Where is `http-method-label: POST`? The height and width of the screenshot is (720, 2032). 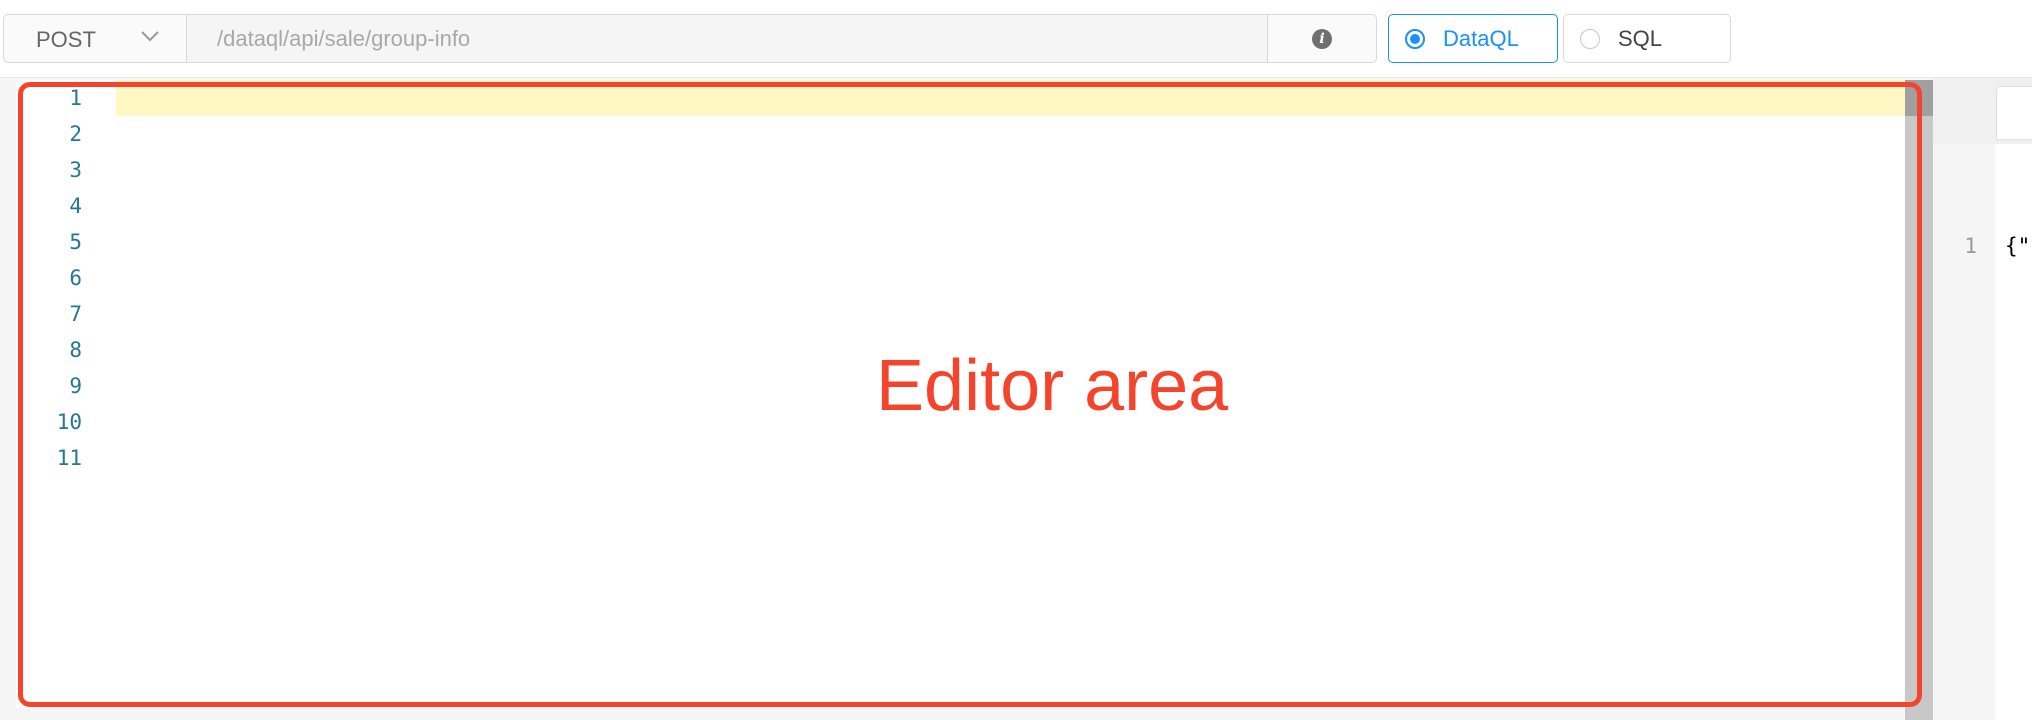 http-method-label: POST is located at coordinates (66, 39).